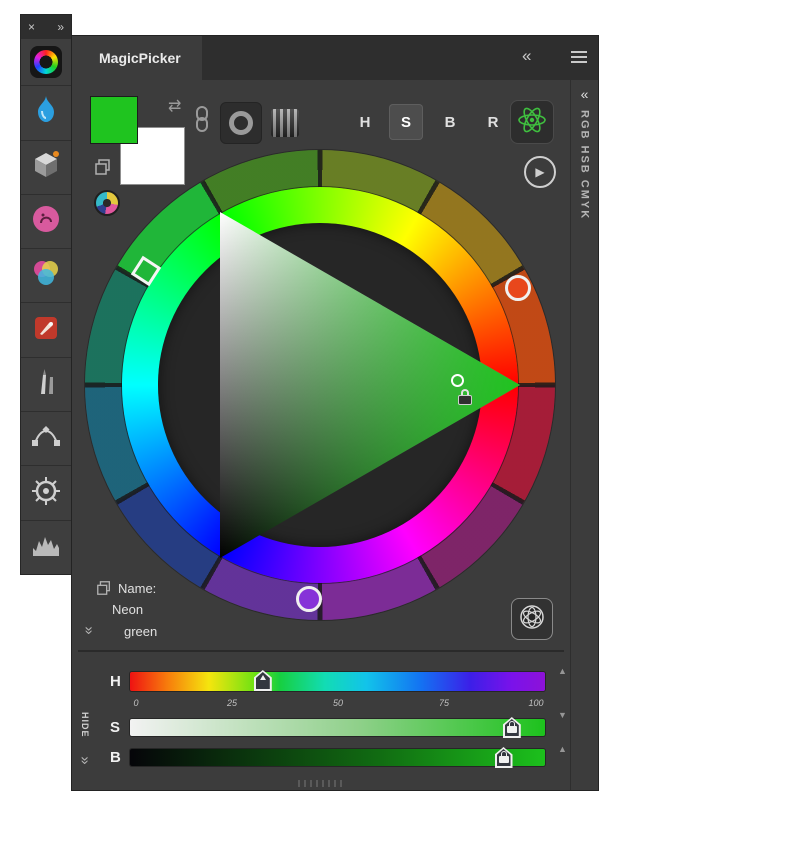 The image size is (790, 850). I want to click on swap-colors-icon: ⇄, so click(174, 106).